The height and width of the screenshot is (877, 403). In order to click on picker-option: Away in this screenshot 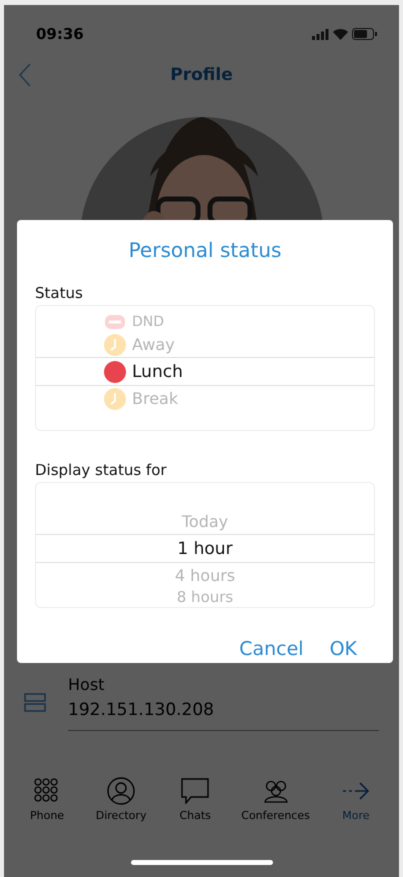, I will do `click(153, 344)`.